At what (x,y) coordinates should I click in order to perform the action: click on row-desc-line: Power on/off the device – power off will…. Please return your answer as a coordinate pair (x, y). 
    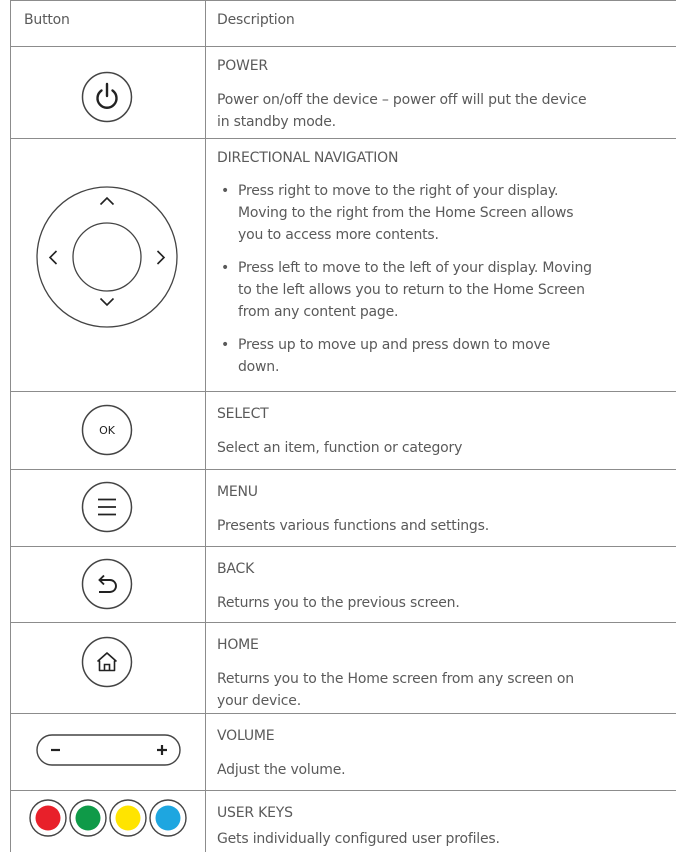
    Looking at the image, I should click on (402, 100).